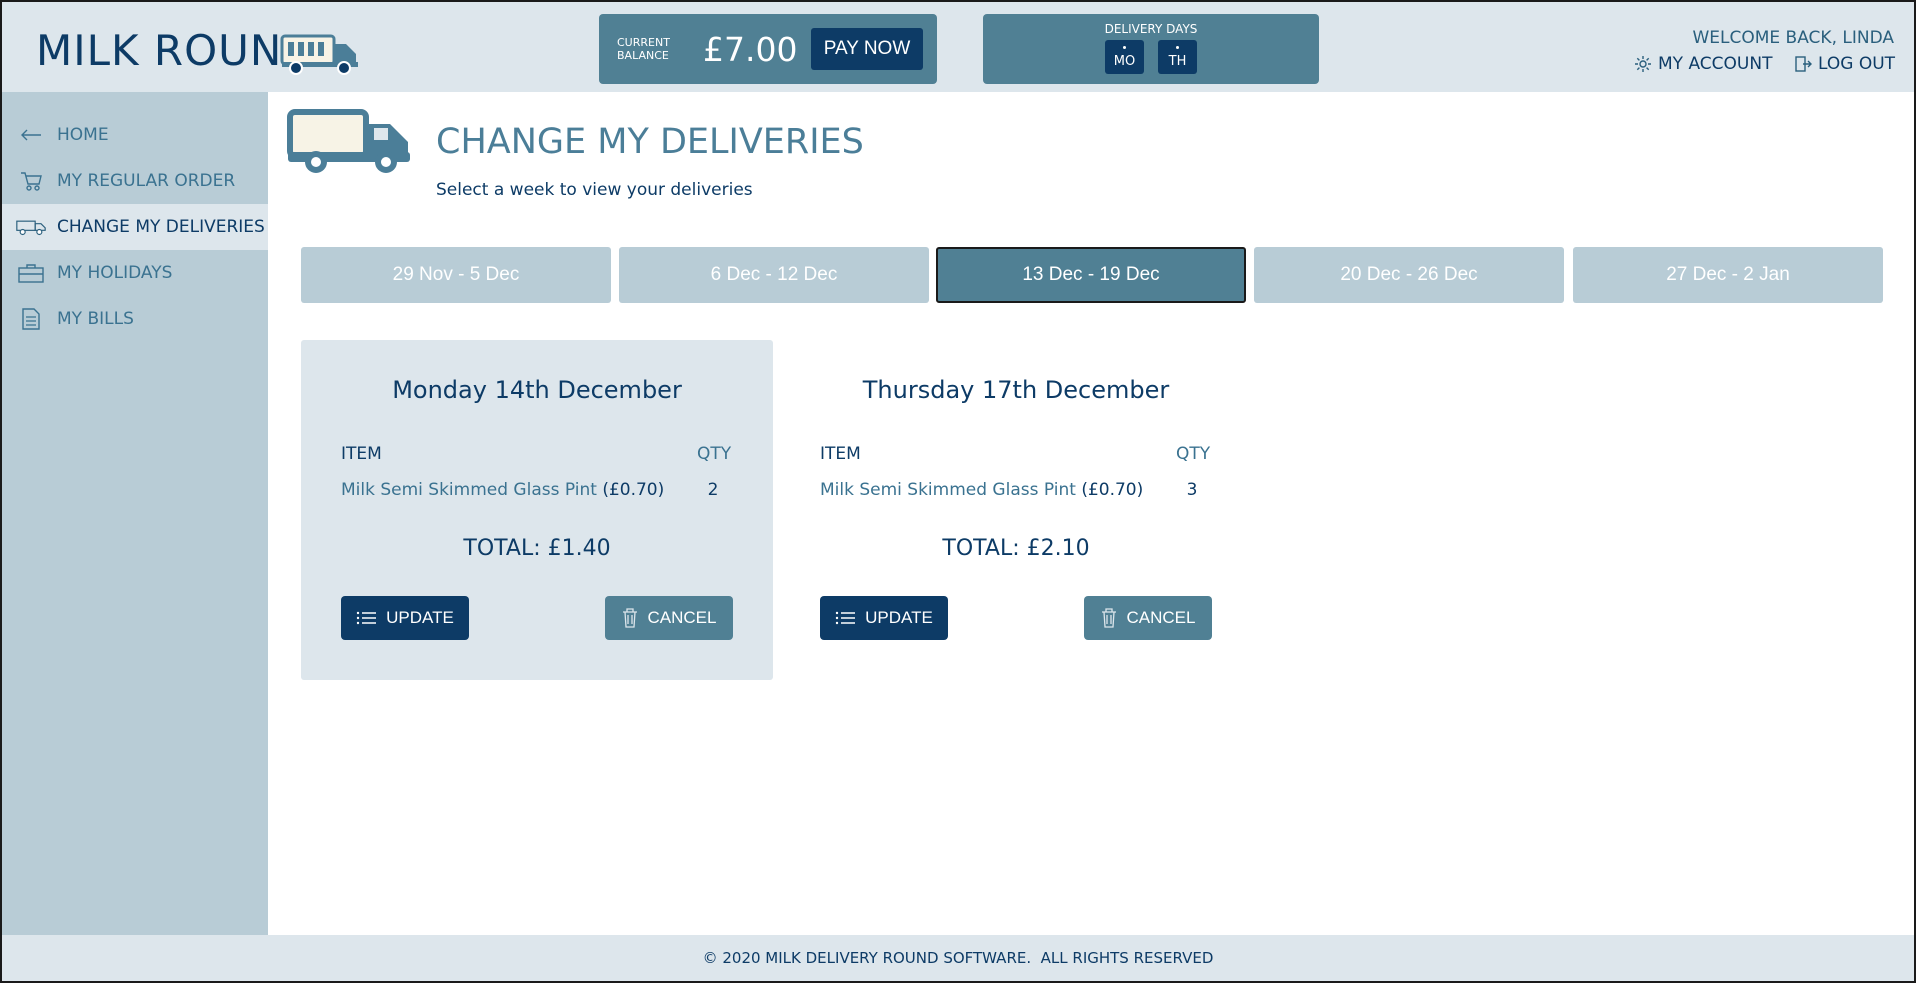 Image resolution: width=1916 pixels, height=983 pixels. Describe the element at coordinates (1091, 275) in the screenshot. I see `week-tab-active: 13 Dec - 19 Dec` at that location.